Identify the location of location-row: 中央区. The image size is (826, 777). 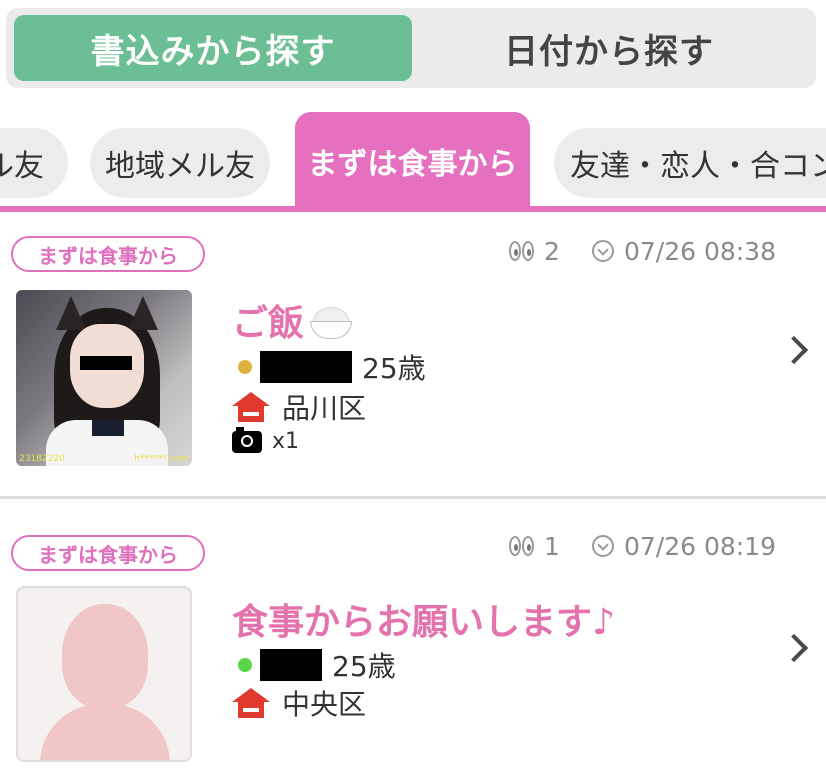
(299, 703).